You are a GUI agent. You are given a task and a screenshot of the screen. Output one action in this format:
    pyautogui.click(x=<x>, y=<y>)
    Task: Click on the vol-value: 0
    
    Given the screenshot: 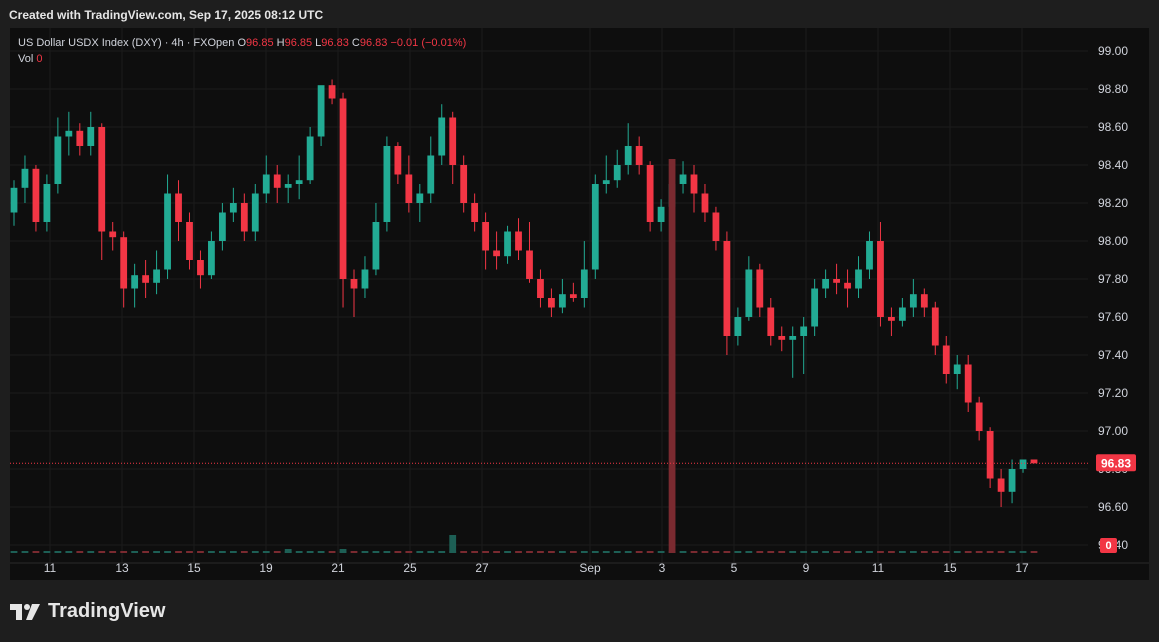 What is the action you would take?
    pyautogui.click(x=39, y=59)
    